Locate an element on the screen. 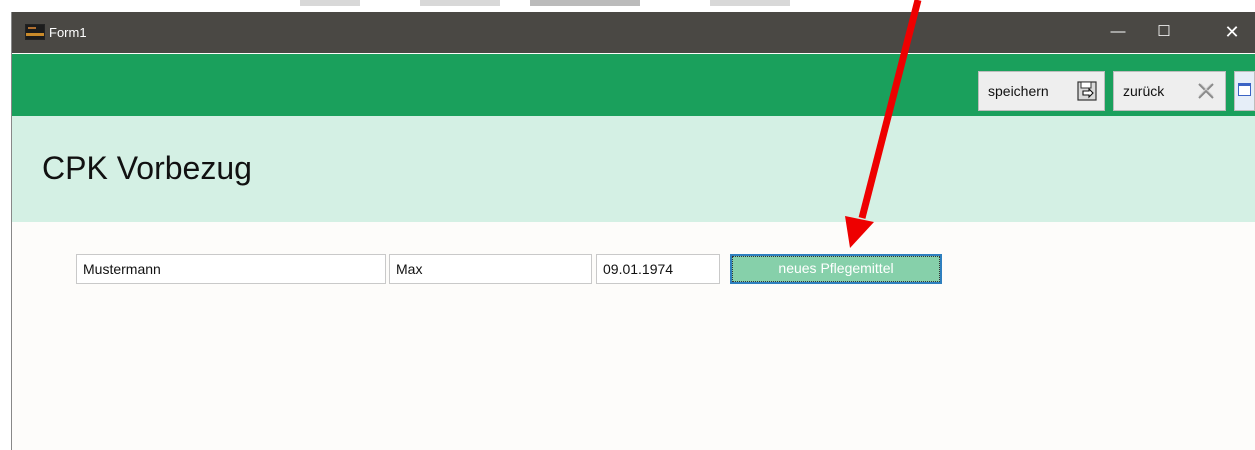 The height and width of the screenshot is (450, 1255). toolbar: speichern zurück is located at coordinates (633, 85).